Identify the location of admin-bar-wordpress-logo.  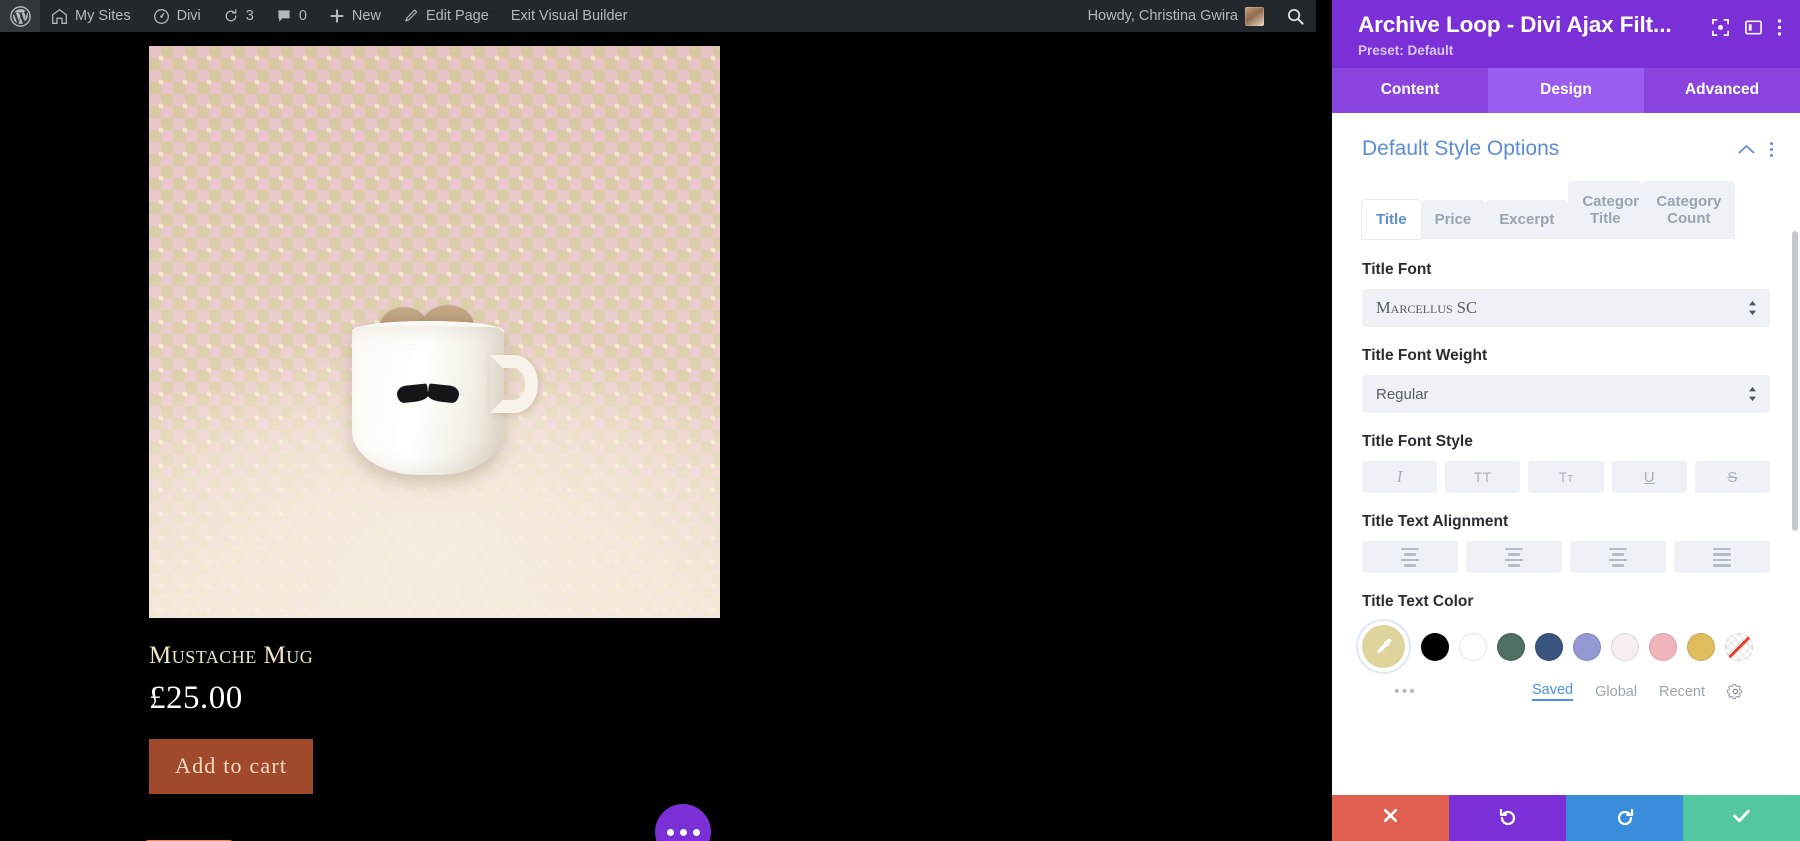
(20, 16).